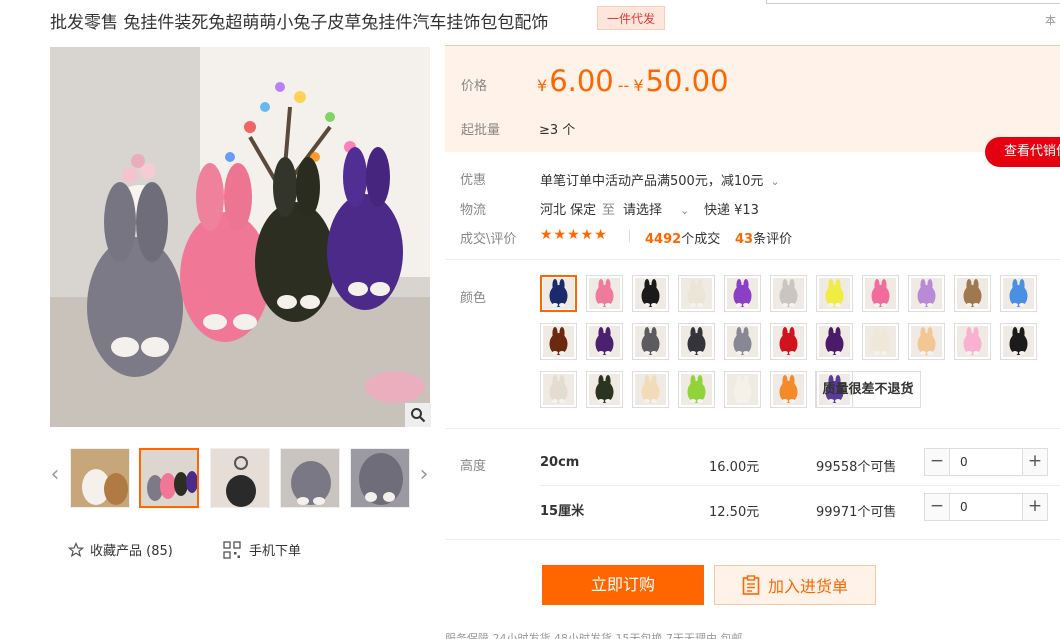 The image size is (1060, 639). Describe the element at coordinates (1022, 152) in the screenshot. I see `view-agent-price-button: 查看代销价` at that location.